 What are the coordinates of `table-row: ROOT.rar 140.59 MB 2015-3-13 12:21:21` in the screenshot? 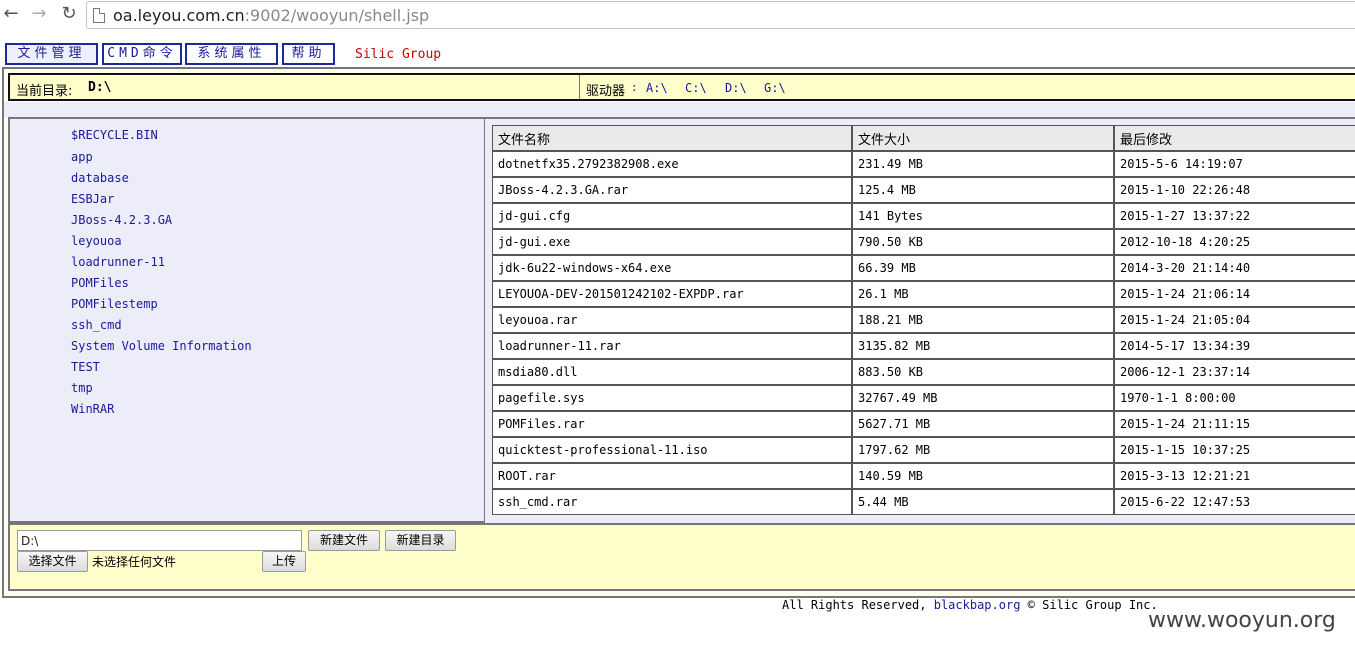 It's located at (923, 476).